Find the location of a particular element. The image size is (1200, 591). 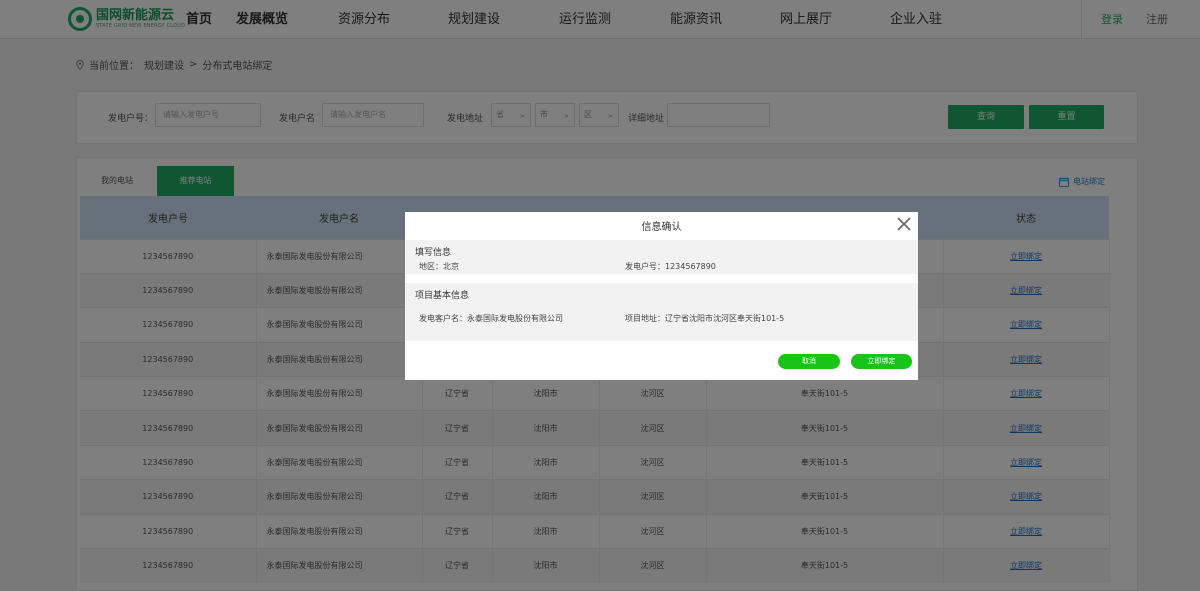

project-address-field: 项目地址：辽宁省沈阳市沈河区奉天街101-5 is located at coordinates (705, 318).